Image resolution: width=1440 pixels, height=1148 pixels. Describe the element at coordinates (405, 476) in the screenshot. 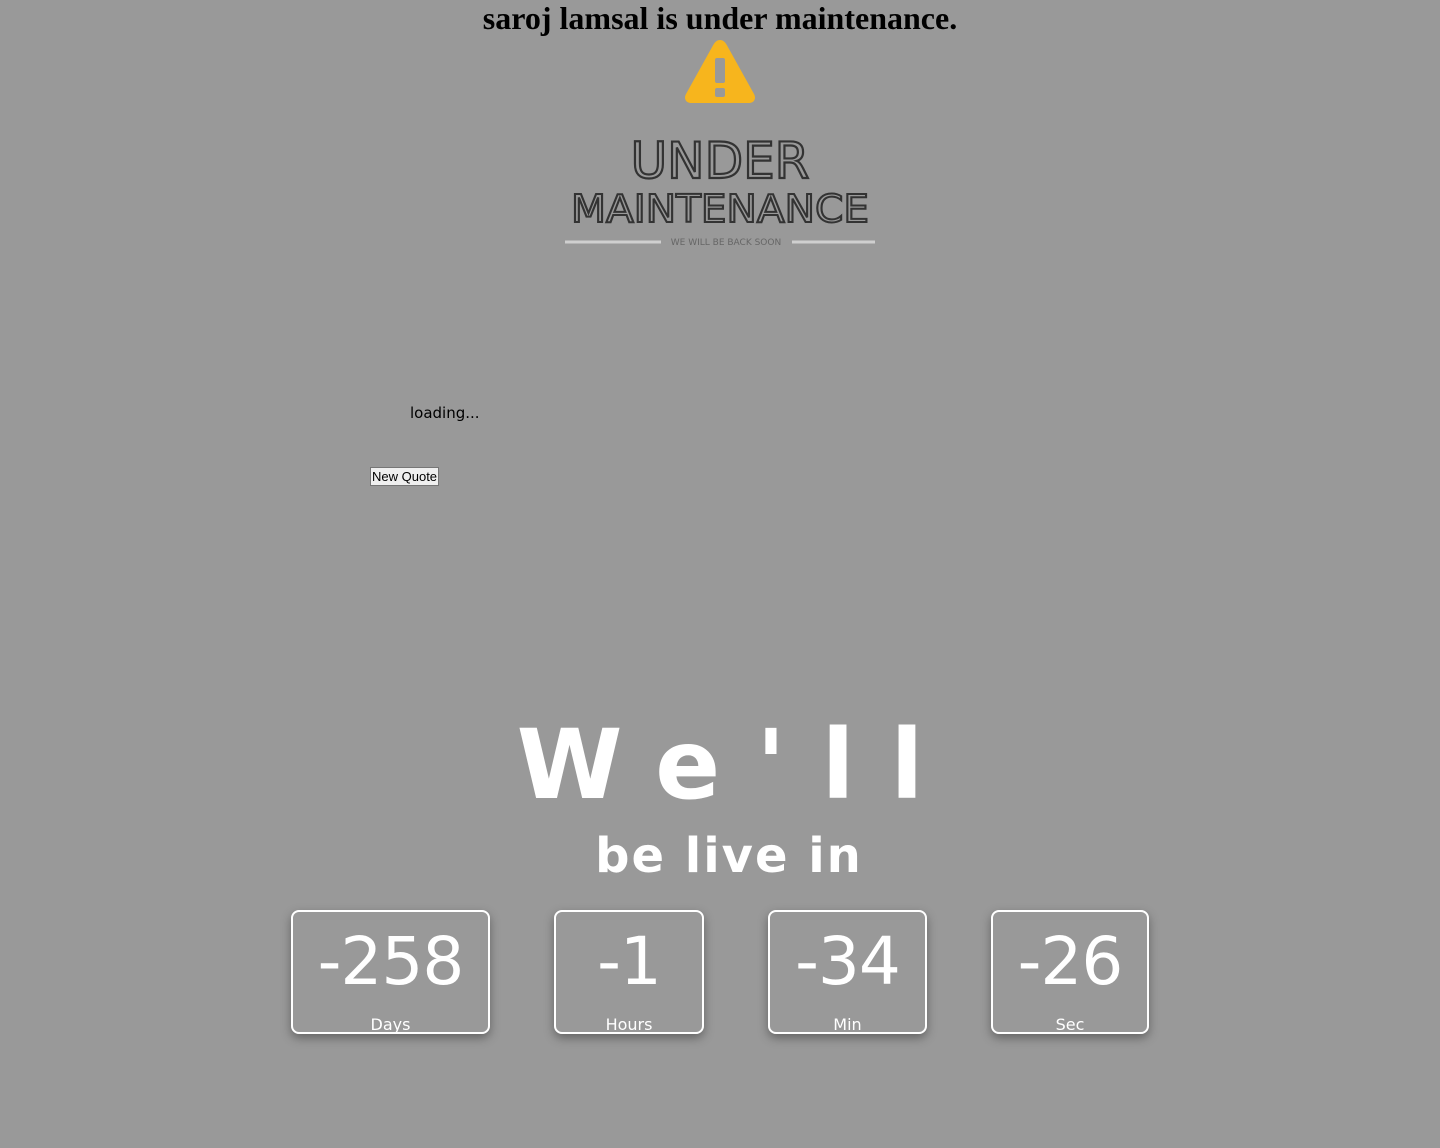

I see `new-quote-button: New Quote` at that location.